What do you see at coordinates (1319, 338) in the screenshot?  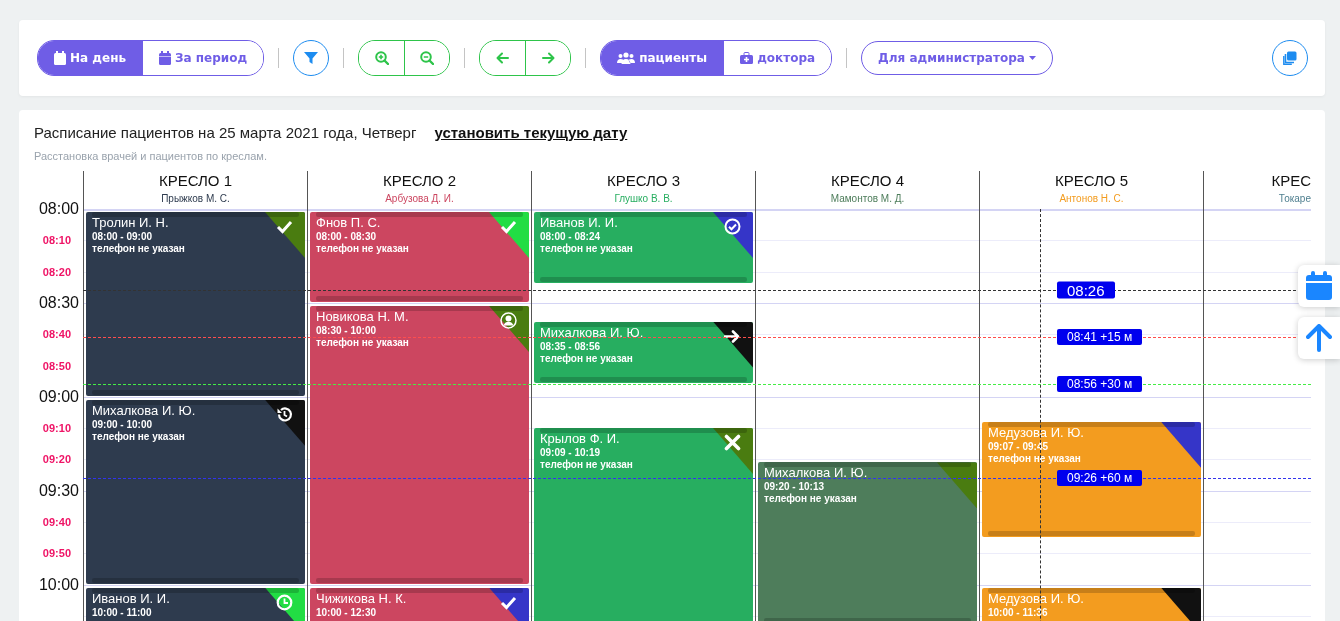 I see `scroll-up-button` at bounding box center [1319, 338].